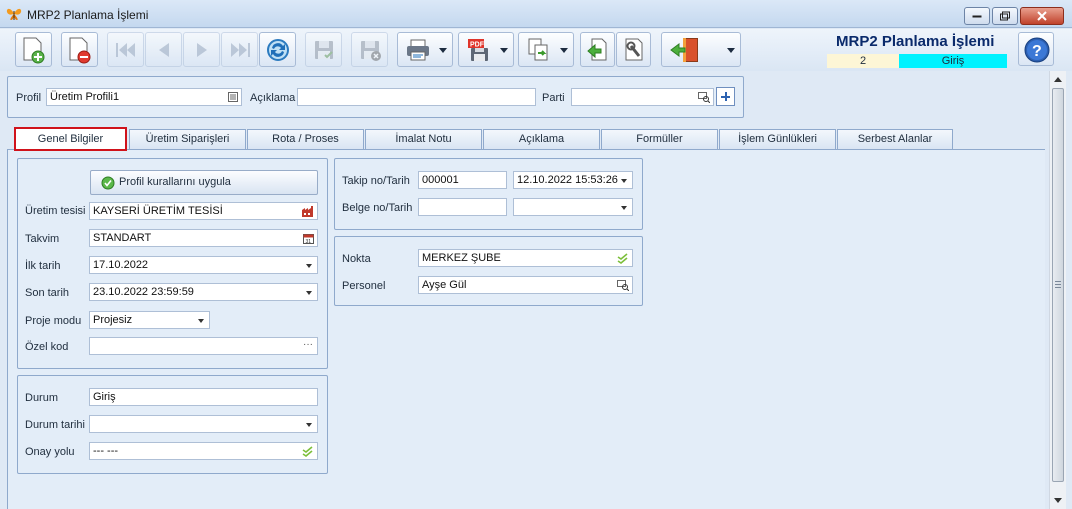 This screenshot has height=509, width=1072. I want to click on profil-value: Üretim Profili1, so click(85, 97).